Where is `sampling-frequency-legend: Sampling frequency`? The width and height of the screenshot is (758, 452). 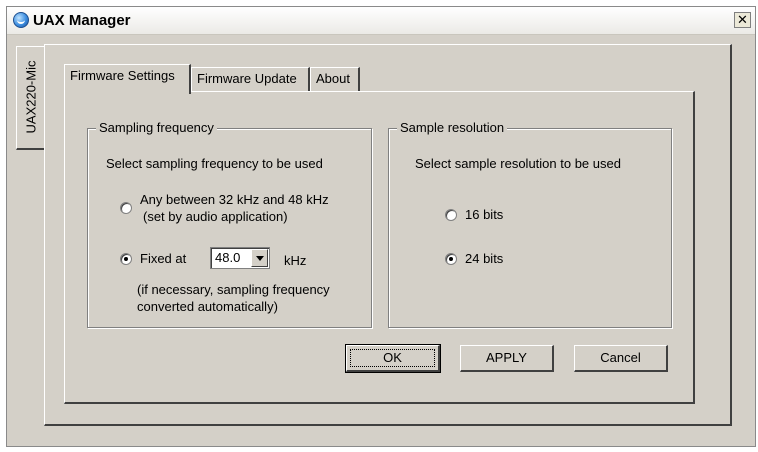
sampling-frequency-legend: Sampling frequency is located at coordinates (156, 127).